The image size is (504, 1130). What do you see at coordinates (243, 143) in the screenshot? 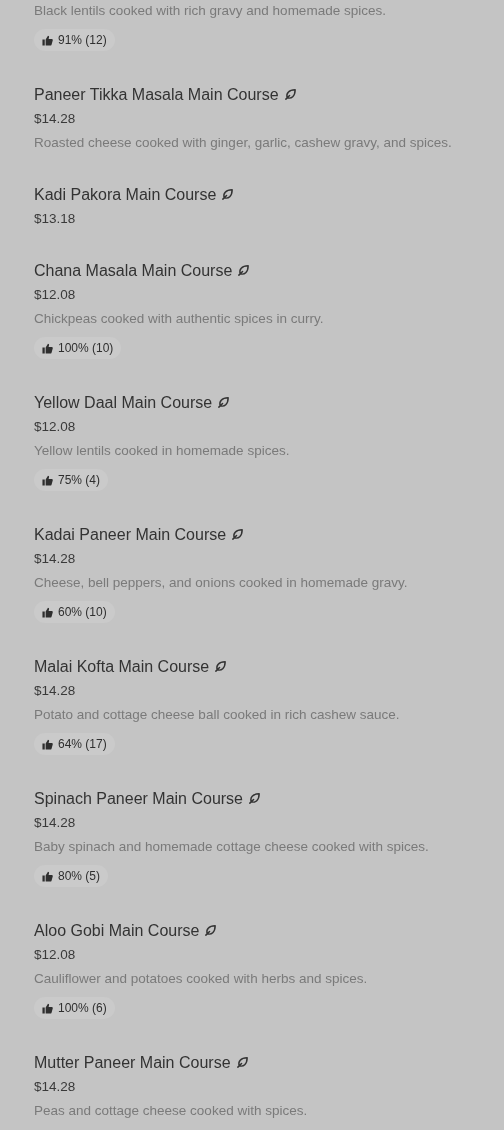
I see `dish-description: Roasted cheese cooked with ginger, garlic, cashew gravy, and spices.` at bounding box center [243, 143].